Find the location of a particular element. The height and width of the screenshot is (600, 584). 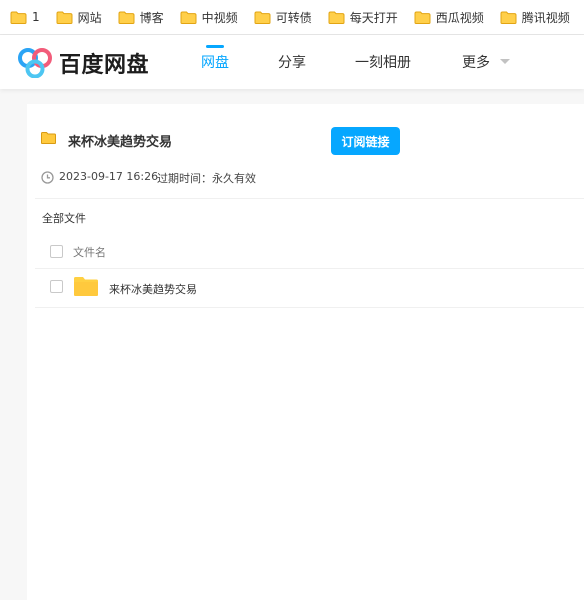

bookmark-daily-open: 每天打开 is located at coordinates (361, 17).